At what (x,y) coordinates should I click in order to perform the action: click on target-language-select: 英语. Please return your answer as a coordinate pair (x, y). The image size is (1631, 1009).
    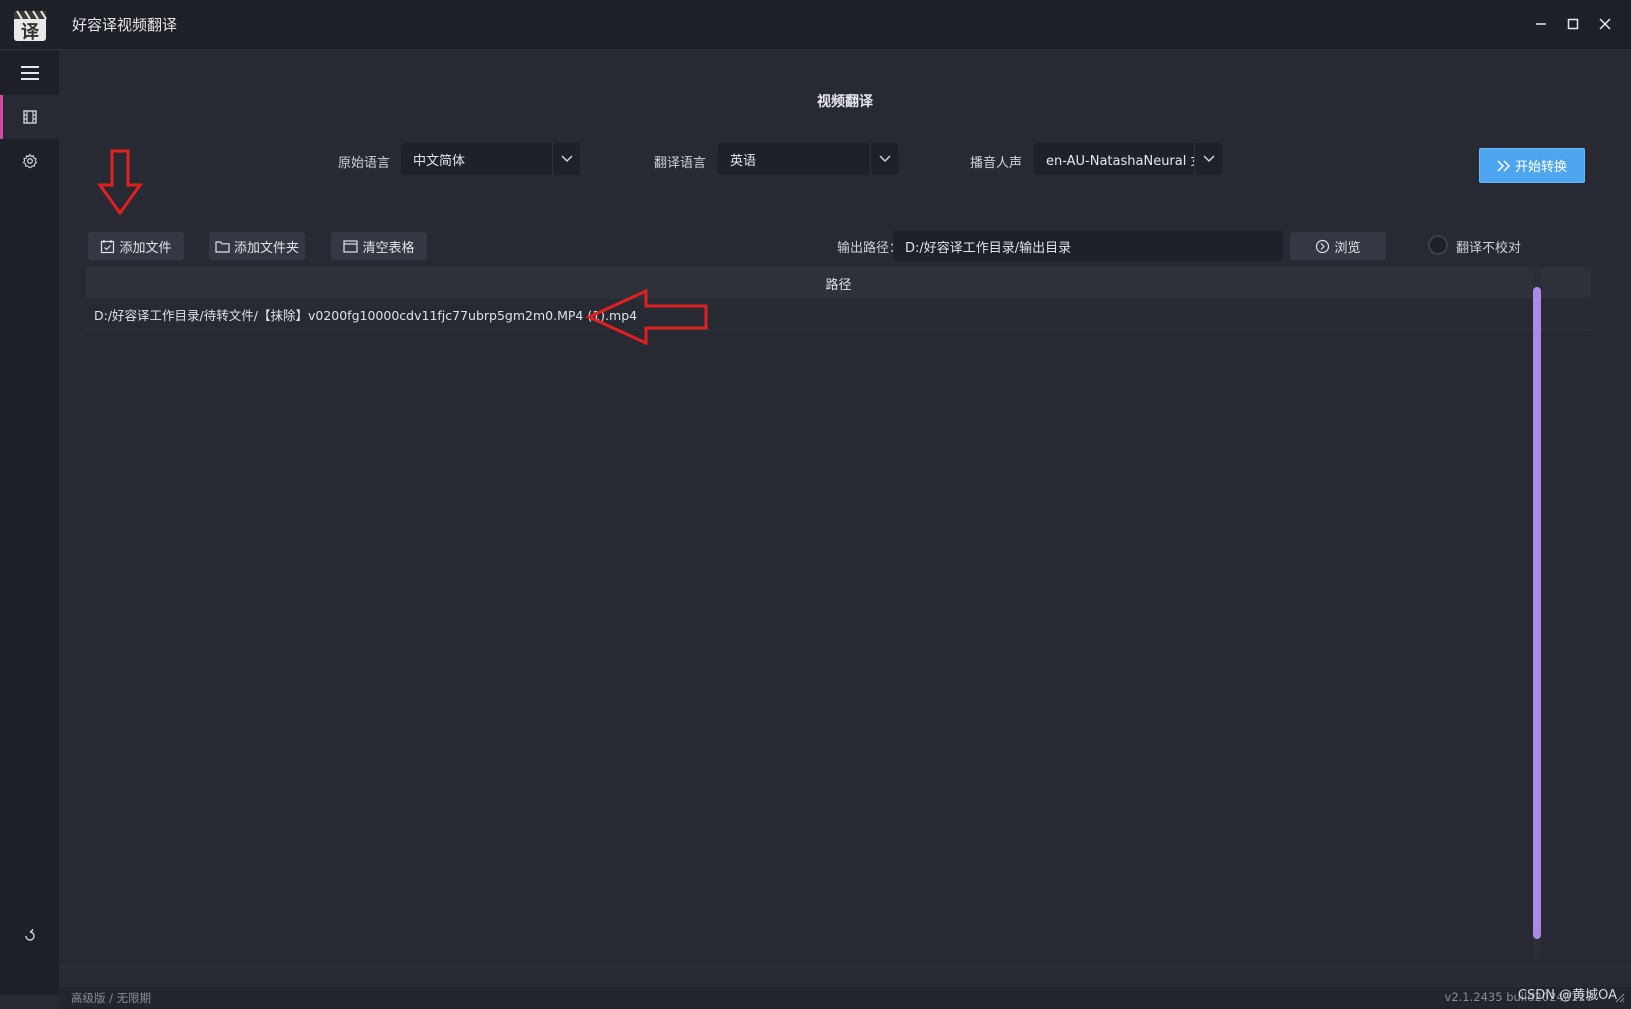
    Looking at the image, I should click on (808, 159).